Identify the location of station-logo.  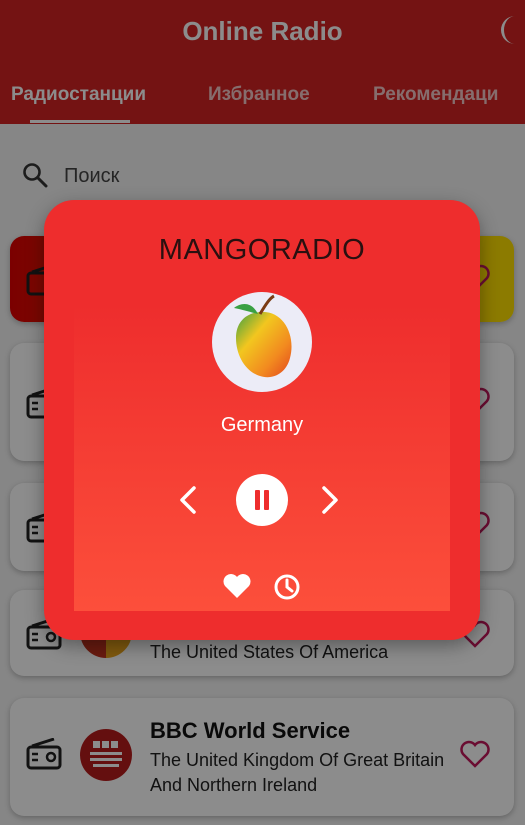
(262, 342).